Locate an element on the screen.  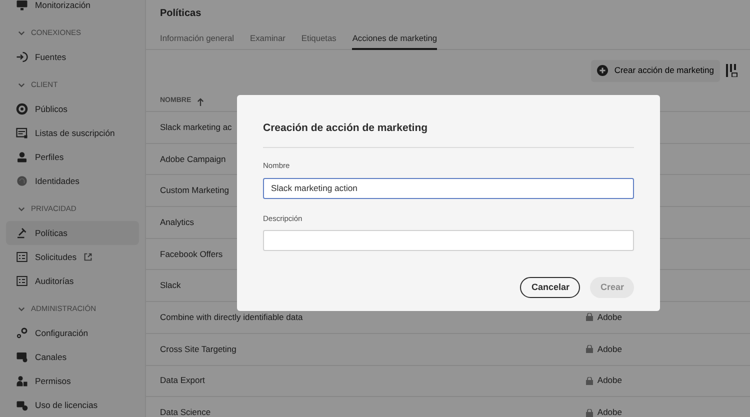
table-cell: Data Export is located at coordinates (182, 381).